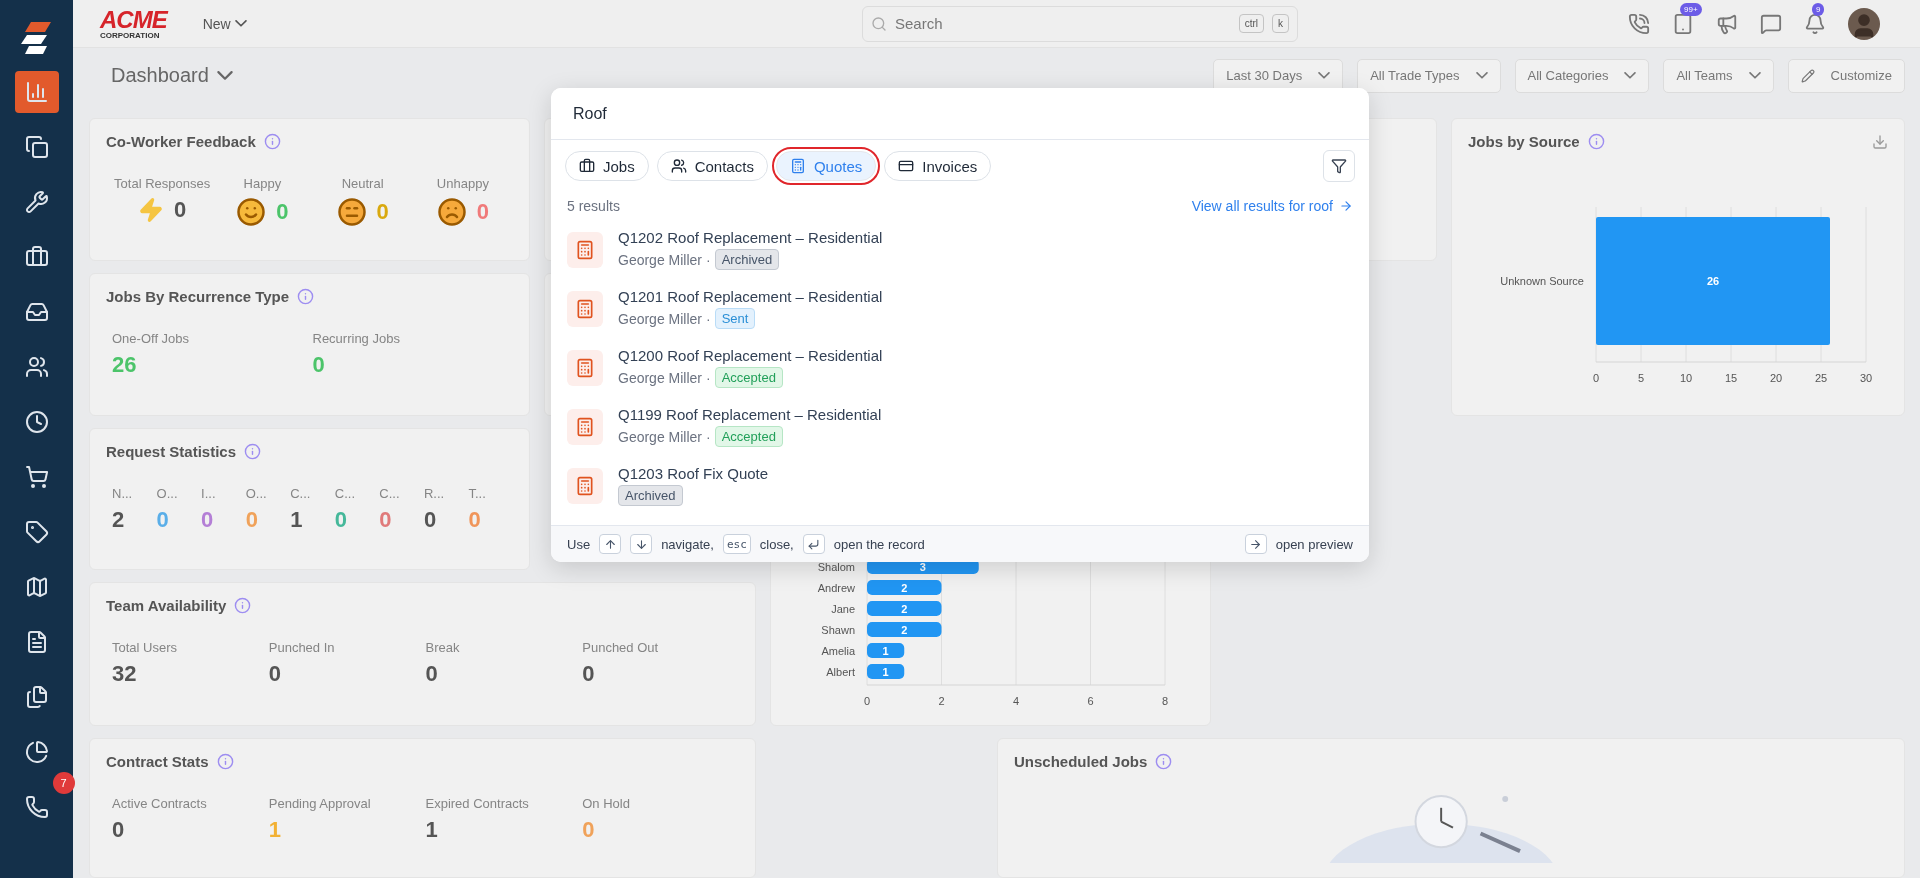 This screenshot has width=1920, height=878. Describe the element at coordinates (960, 249) in the screenshot. I see `search-result: Q1202 Roof Replacement – Residential George Miller · Archived` at that location.